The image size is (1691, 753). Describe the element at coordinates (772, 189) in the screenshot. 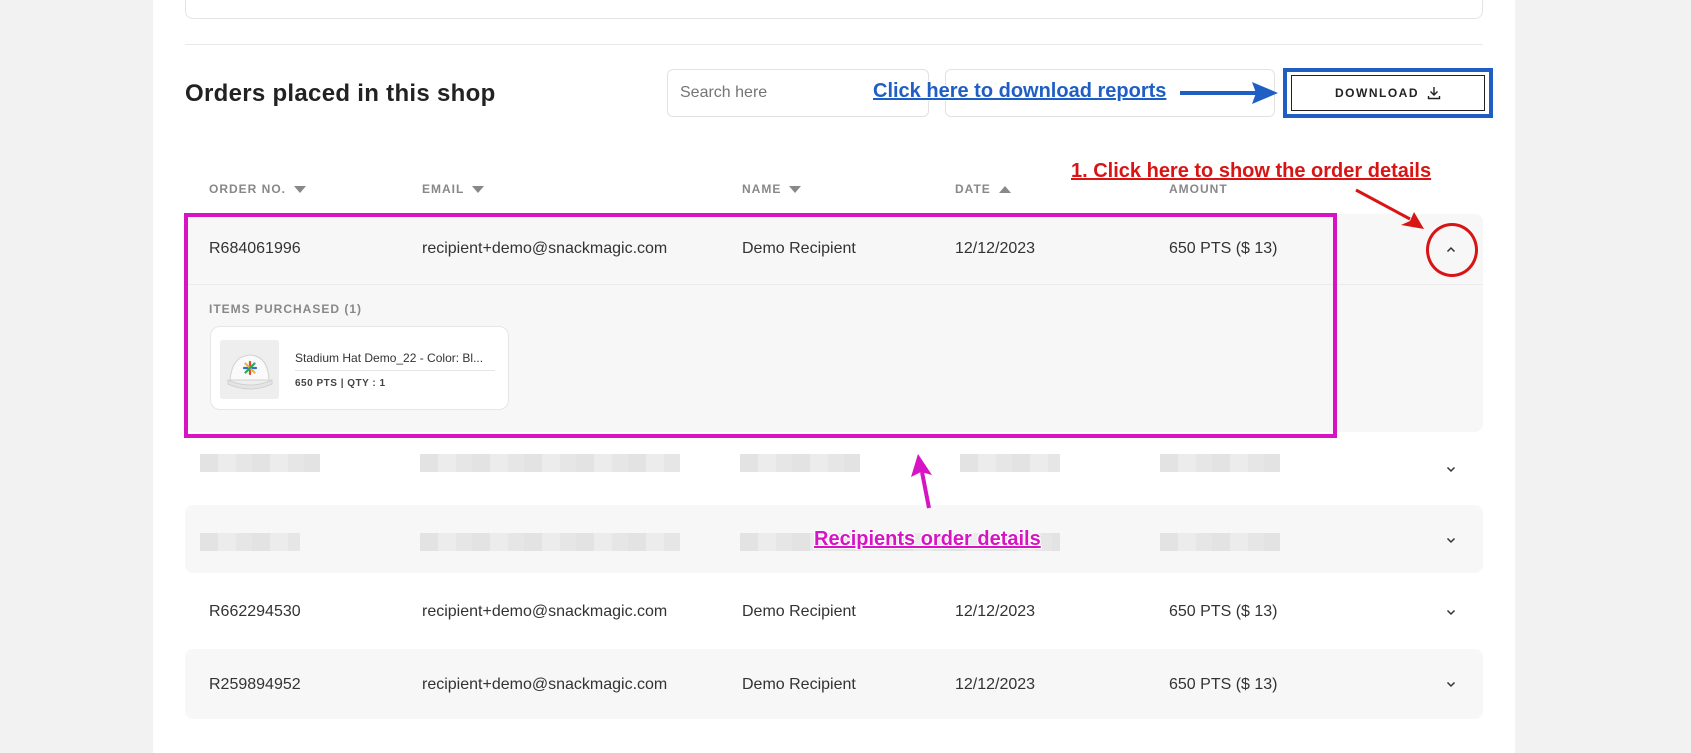

I see `header-name: NAME` at that location.